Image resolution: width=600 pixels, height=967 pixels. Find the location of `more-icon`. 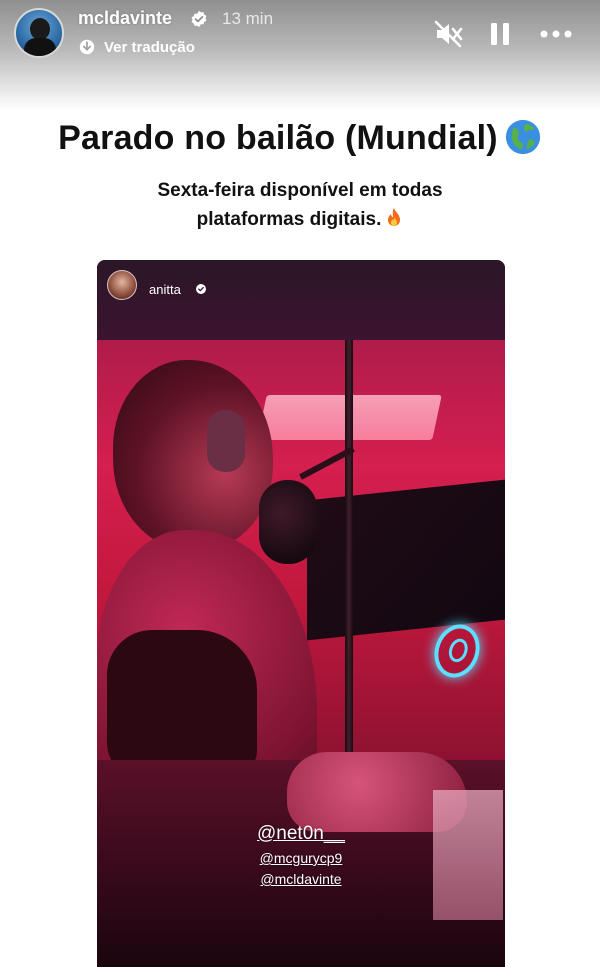

more-icon is located at coordinates (556, 34).